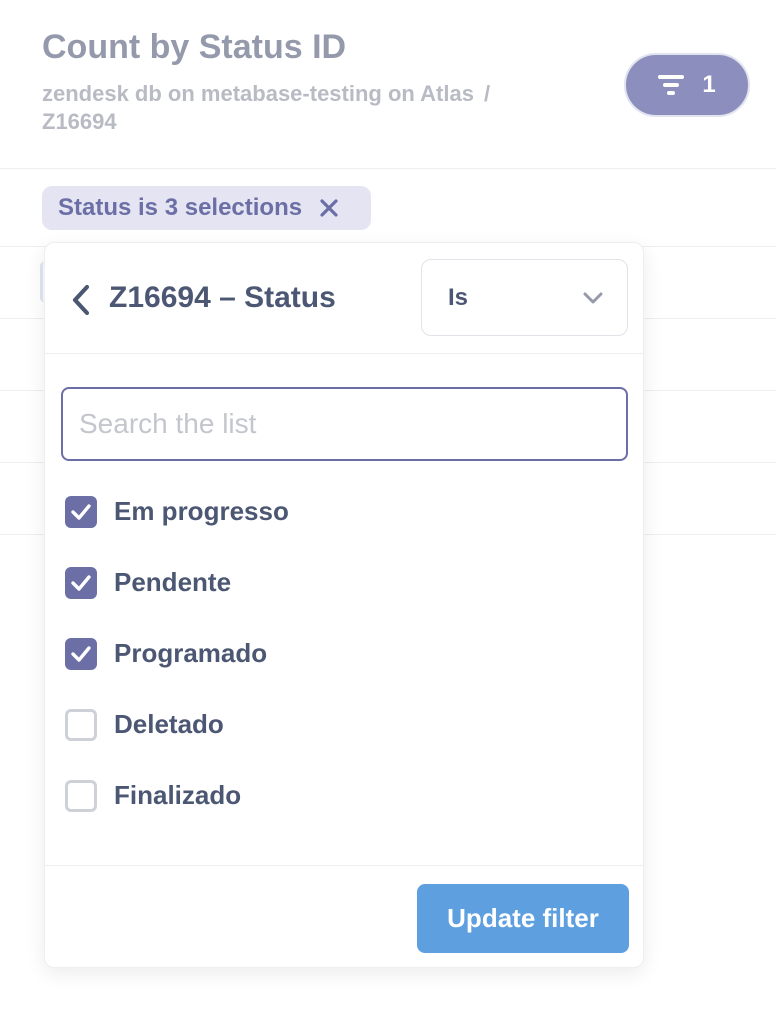  What do you see at coordinates (258, 93) in the screenshot?
I see `breadcrumb-database: zendesk db on metabase-testing on Atlas` at bounding box center [258, 93].